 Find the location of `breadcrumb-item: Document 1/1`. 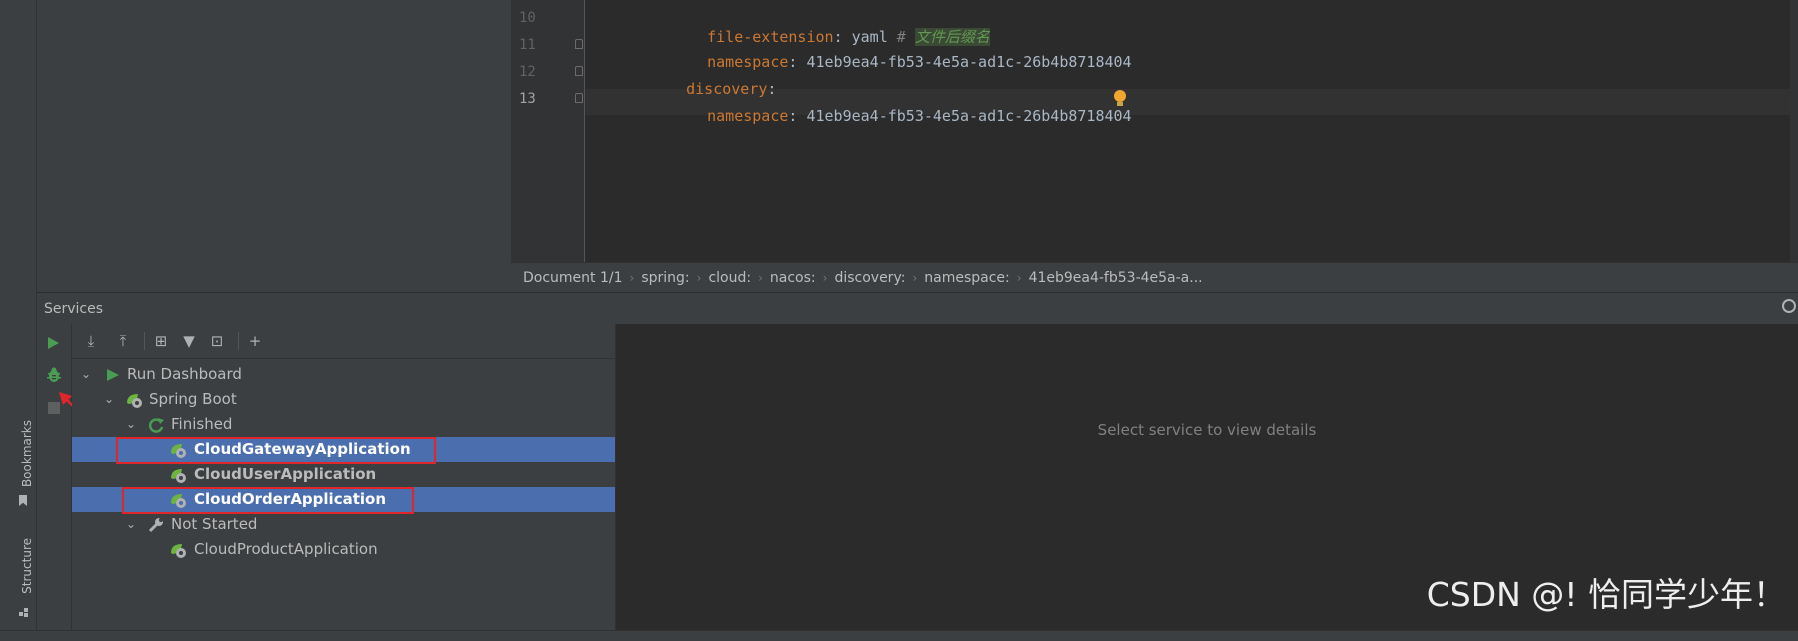

breadcrumb-item: Document 1/1 is located at coordinates (570, 278).